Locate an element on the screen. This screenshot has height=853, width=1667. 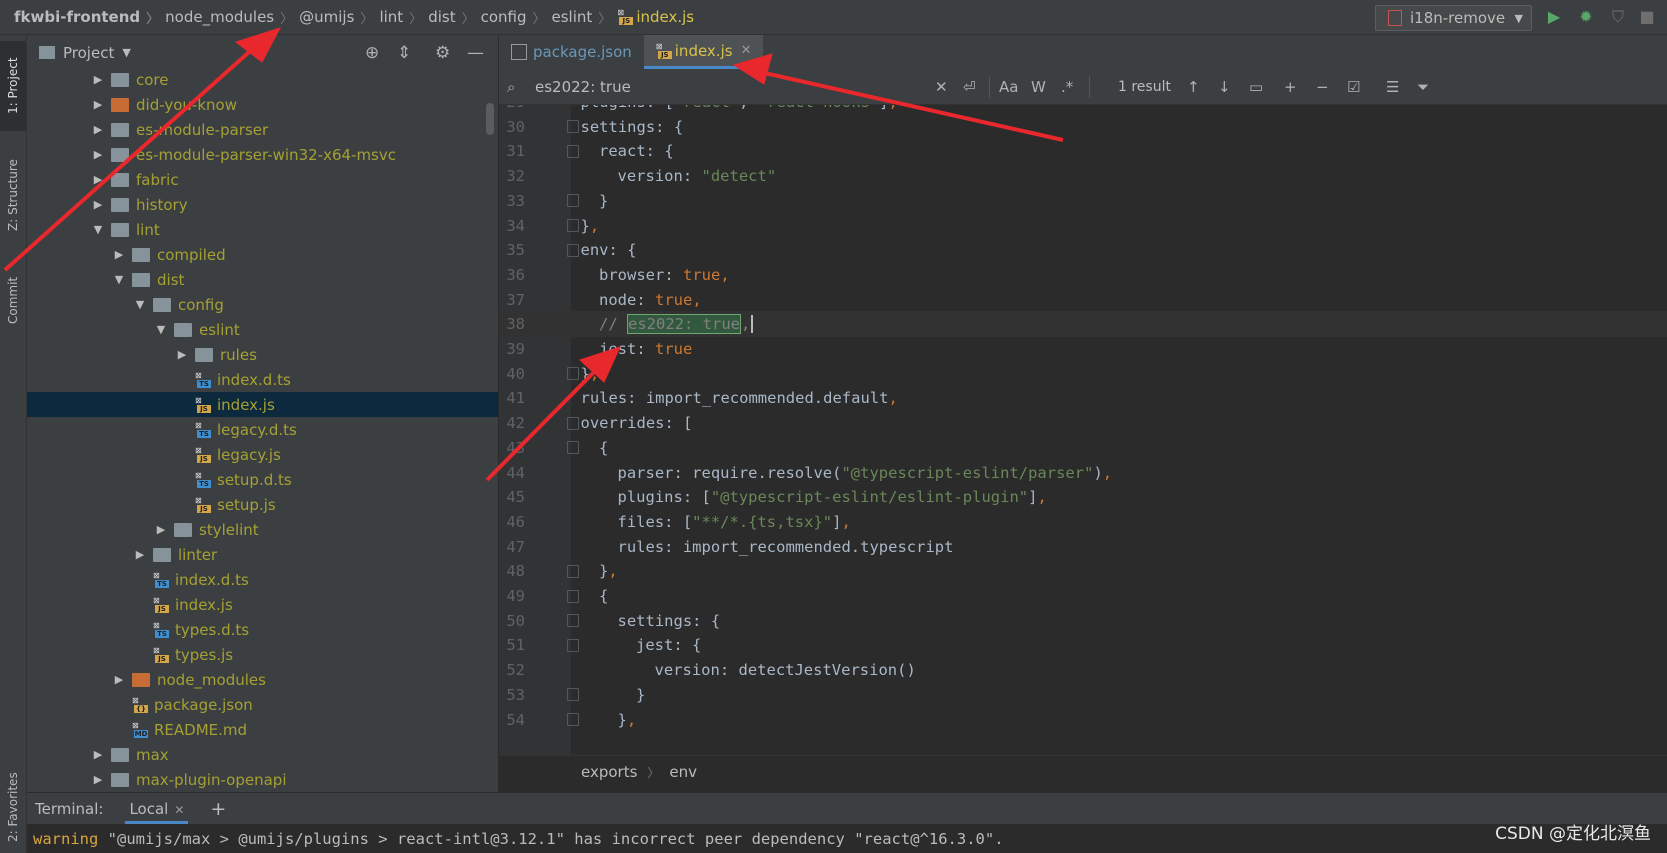
debug-icon: ✹ is located at coordinates (1586, 17).